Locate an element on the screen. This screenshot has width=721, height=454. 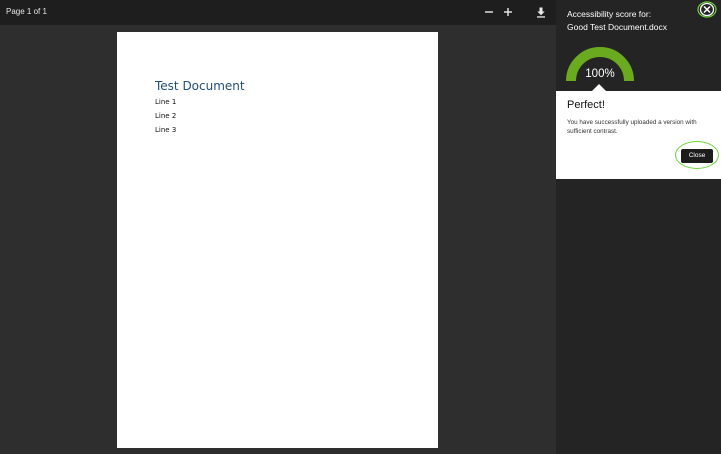
document-title: Test Document is located at coordinates (200, 86).